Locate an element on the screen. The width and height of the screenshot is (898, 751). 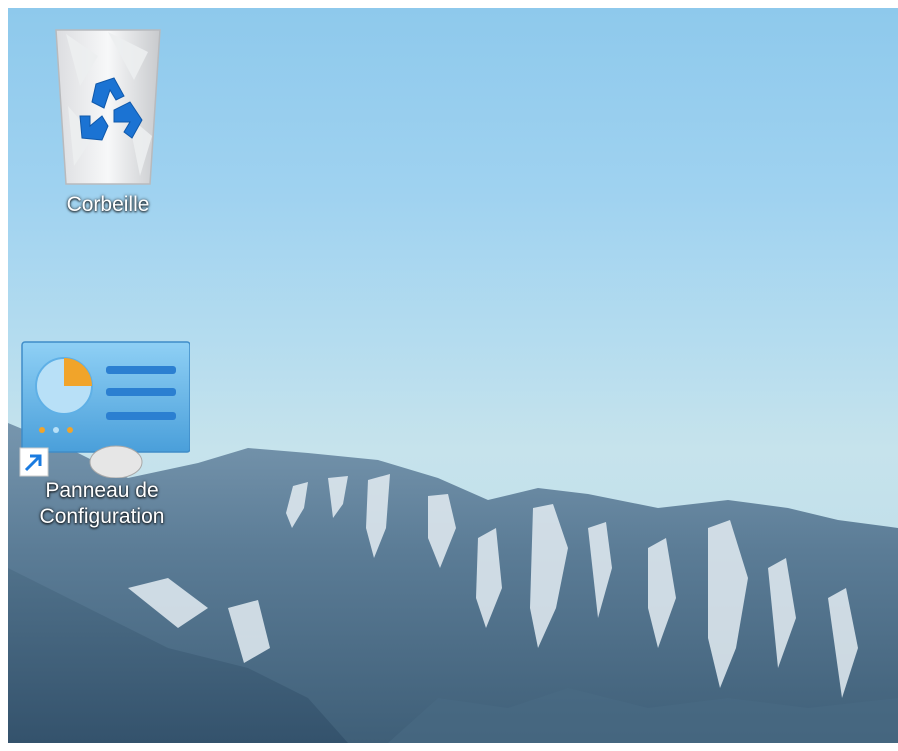
desktop-icon-control-panel: Panneau de Configuration is located at coordinates (102, 434).